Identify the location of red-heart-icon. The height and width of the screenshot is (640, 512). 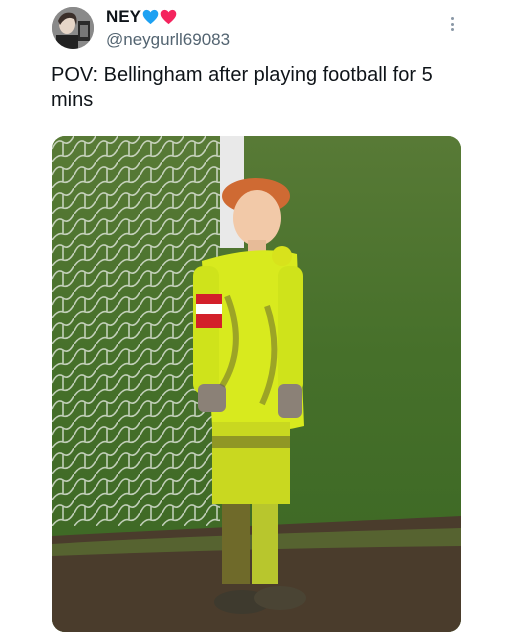
(168, 17).